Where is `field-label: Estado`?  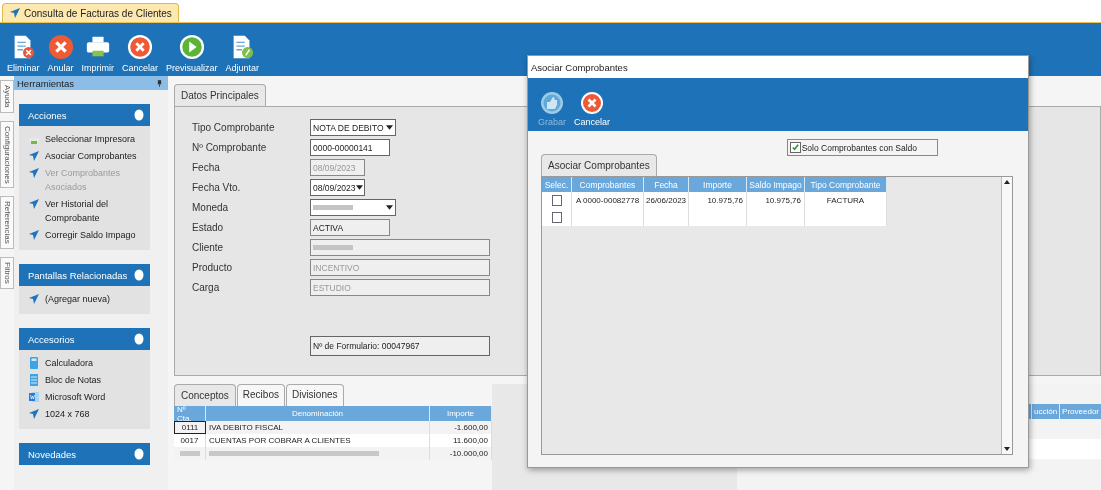 field-label: Estado is located at coordinates (208, 227).